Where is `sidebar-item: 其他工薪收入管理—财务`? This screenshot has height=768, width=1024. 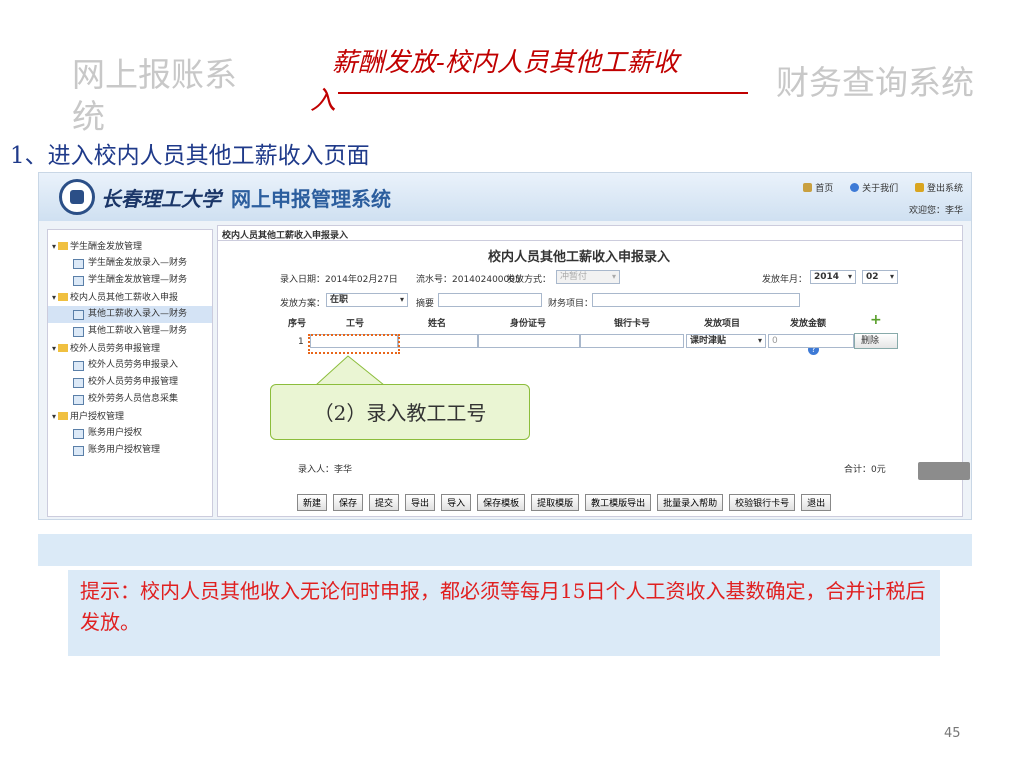
sidebar-item: 其他工薪收入管理—财务 is located at coordinates (130, 331).